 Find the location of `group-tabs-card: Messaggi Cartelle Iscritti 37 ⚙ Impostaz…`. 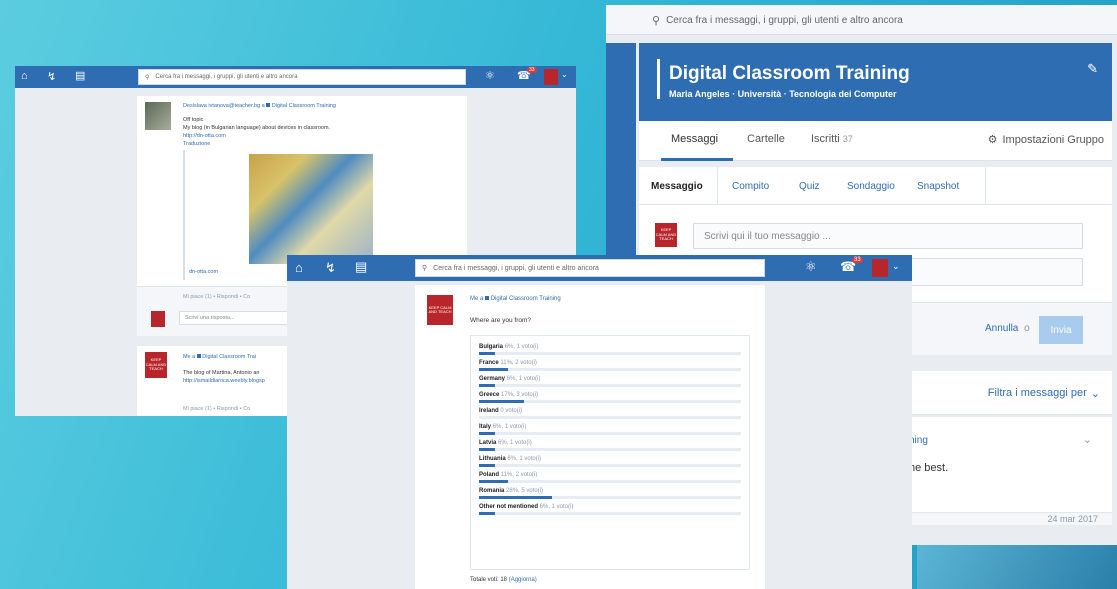

group-tabs-card: Messaggi Cartelle Iscritti 37 ⚙ Impostaz… is located at coordinates (875, 141).